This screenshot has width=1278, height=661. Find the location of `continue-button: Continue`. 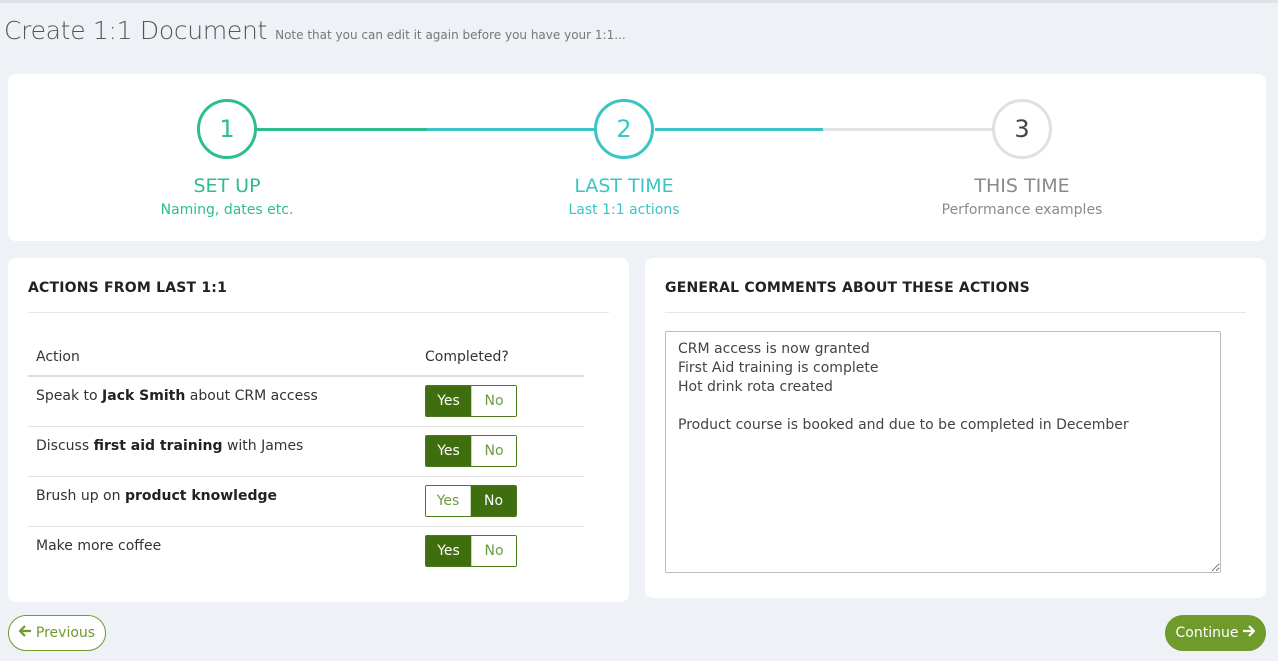

continue-button: Continue is located at coordinates (1215, 633).